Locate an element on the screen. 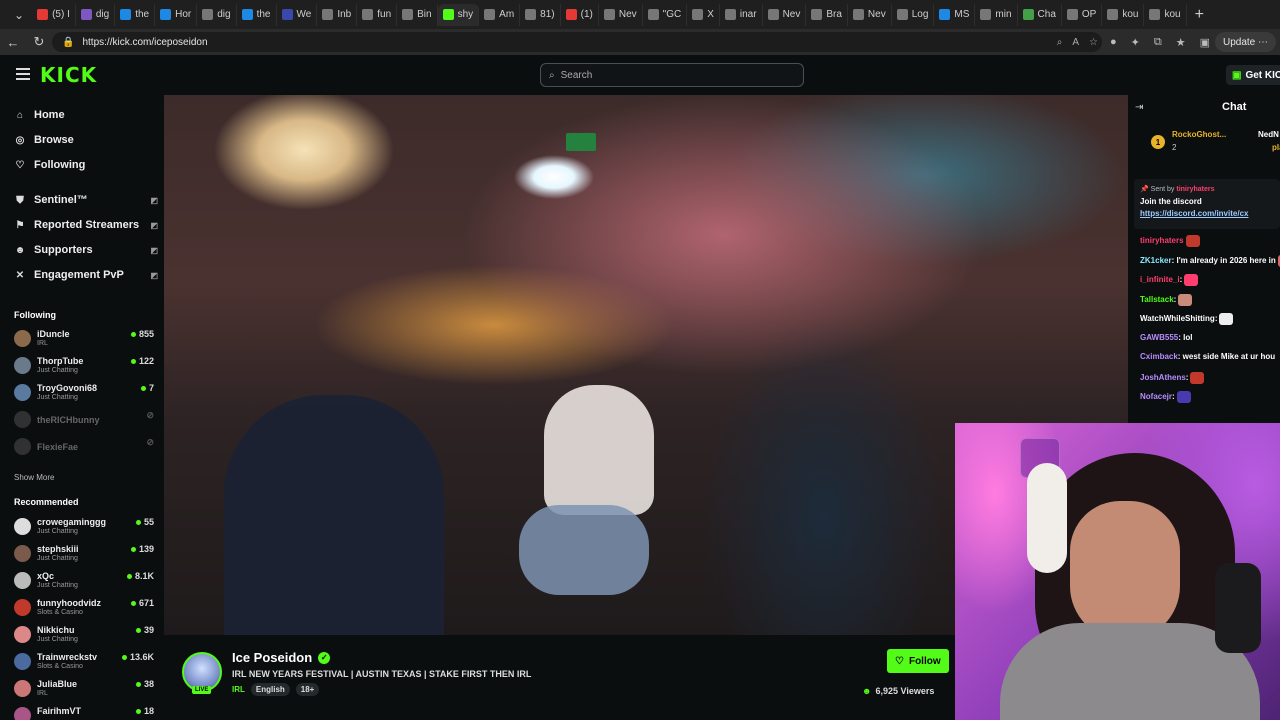 This screenshot has height=720, width=1280. browser-tab: We is located at coordinates (297, 14).